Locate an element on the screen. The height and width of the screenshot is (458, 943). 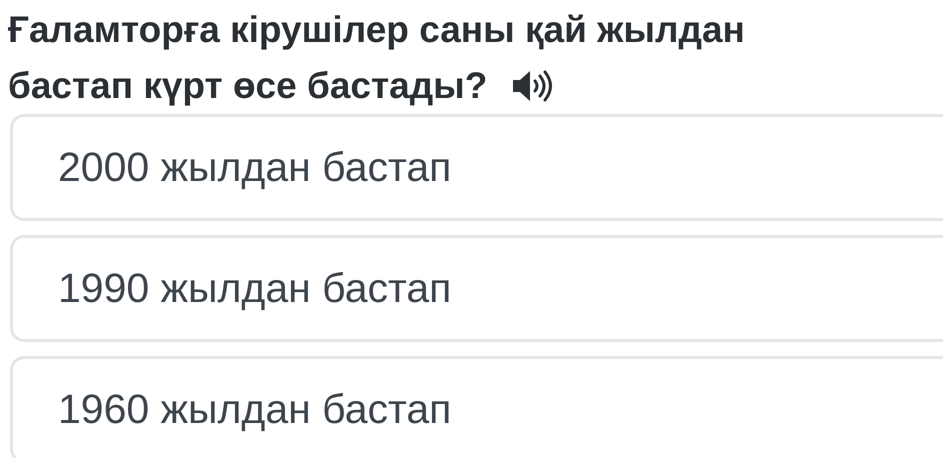
question-text: Ғаламторға кірушілер саны қай жылдан is located at coordinates (376, 30).